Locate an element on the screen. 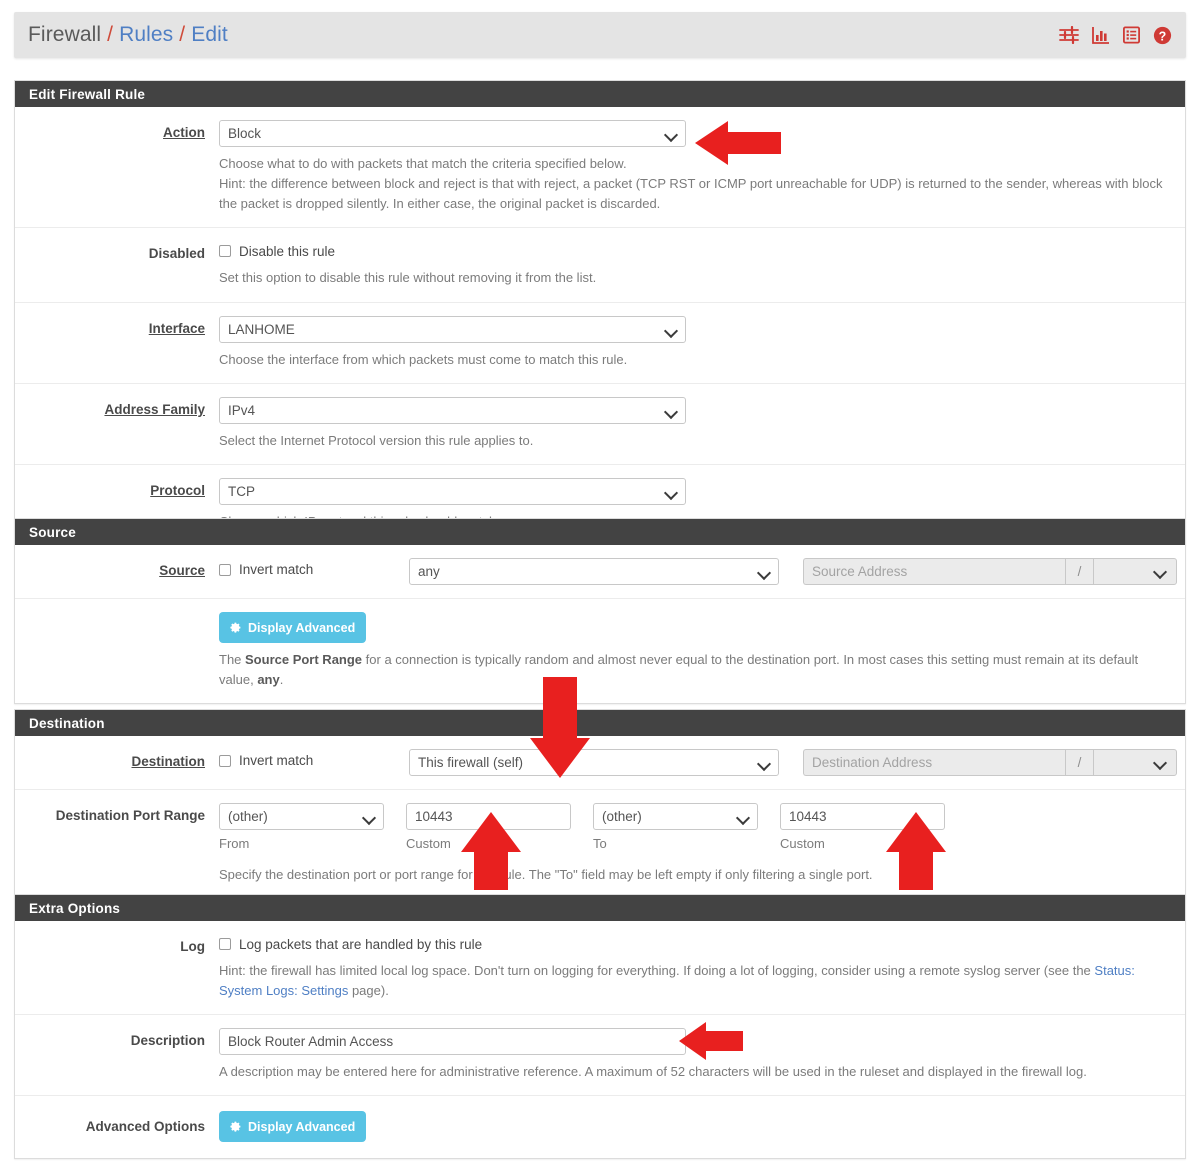 This screenshot has width=1200, height=1168. source-display-advanced-button: Display Advanced is located at coordinates (293, 627).